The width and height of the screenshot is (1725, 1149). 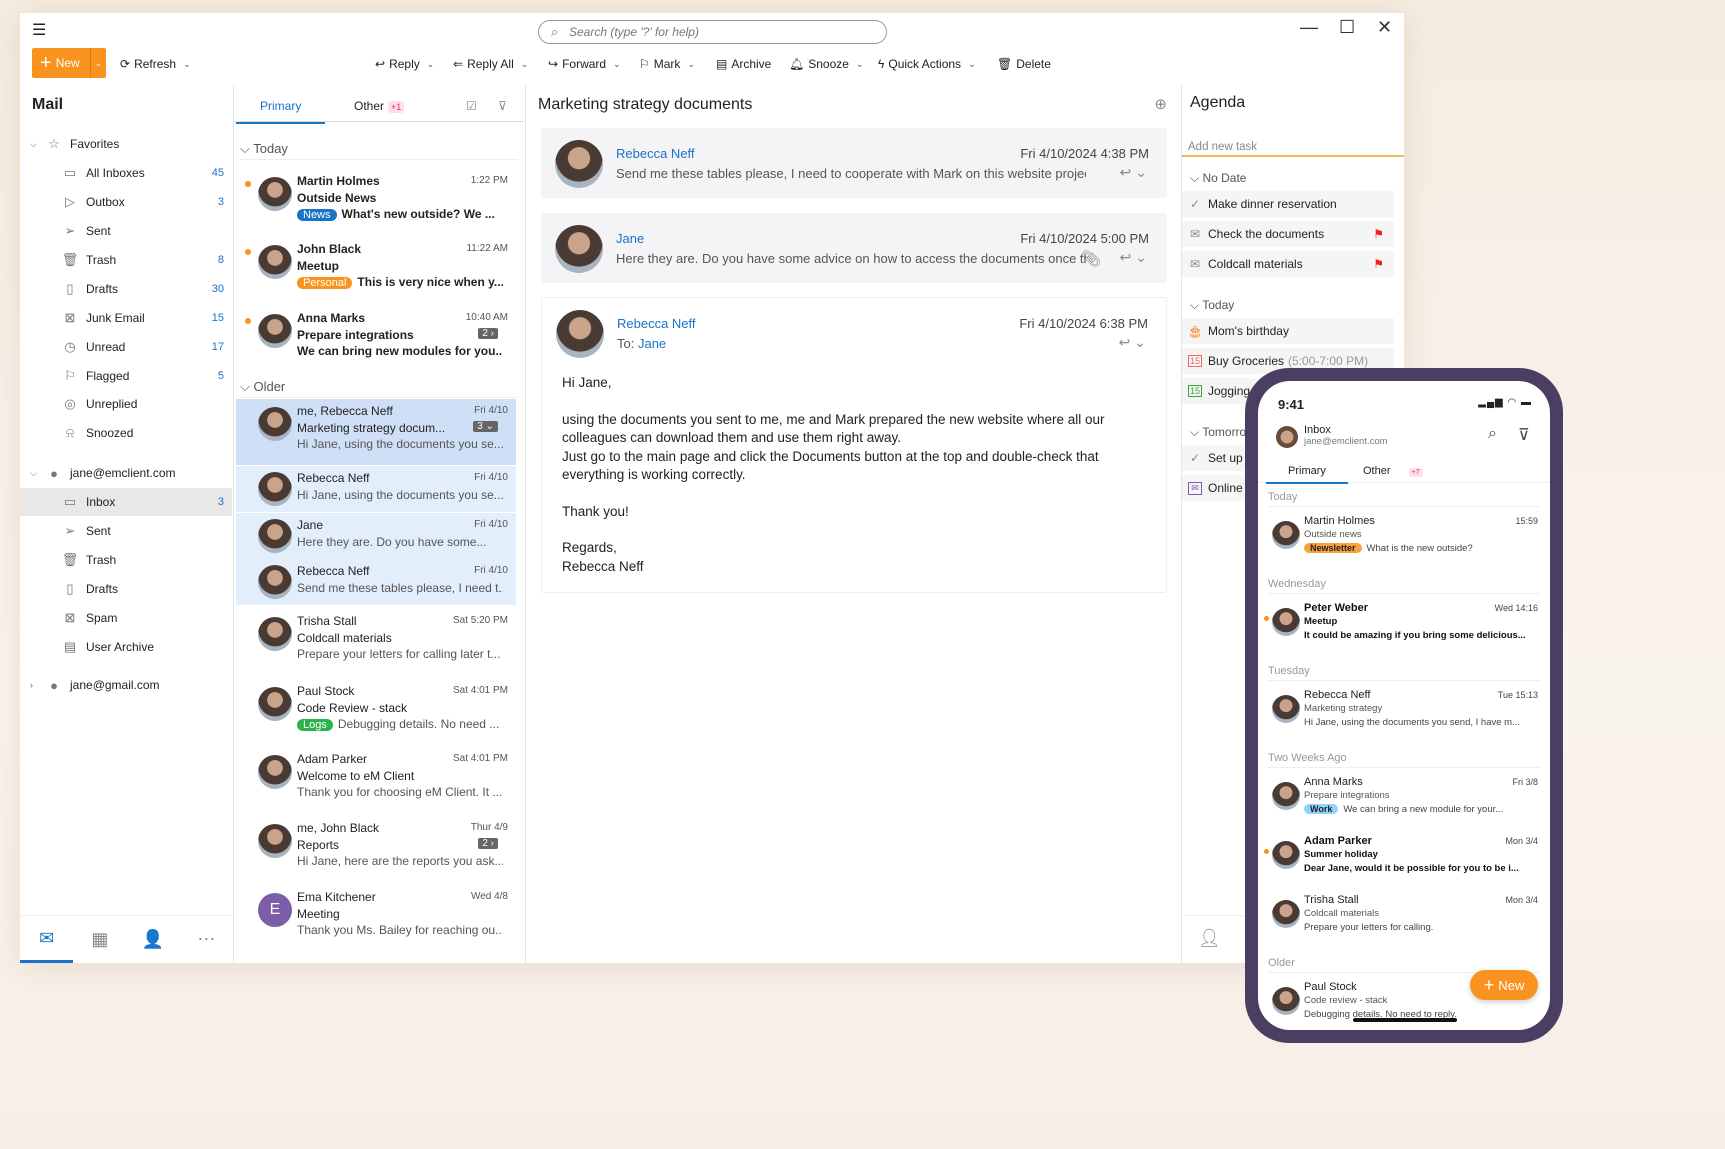 I want to click on thread-count: 2 ›, so click(x=488, y=843).